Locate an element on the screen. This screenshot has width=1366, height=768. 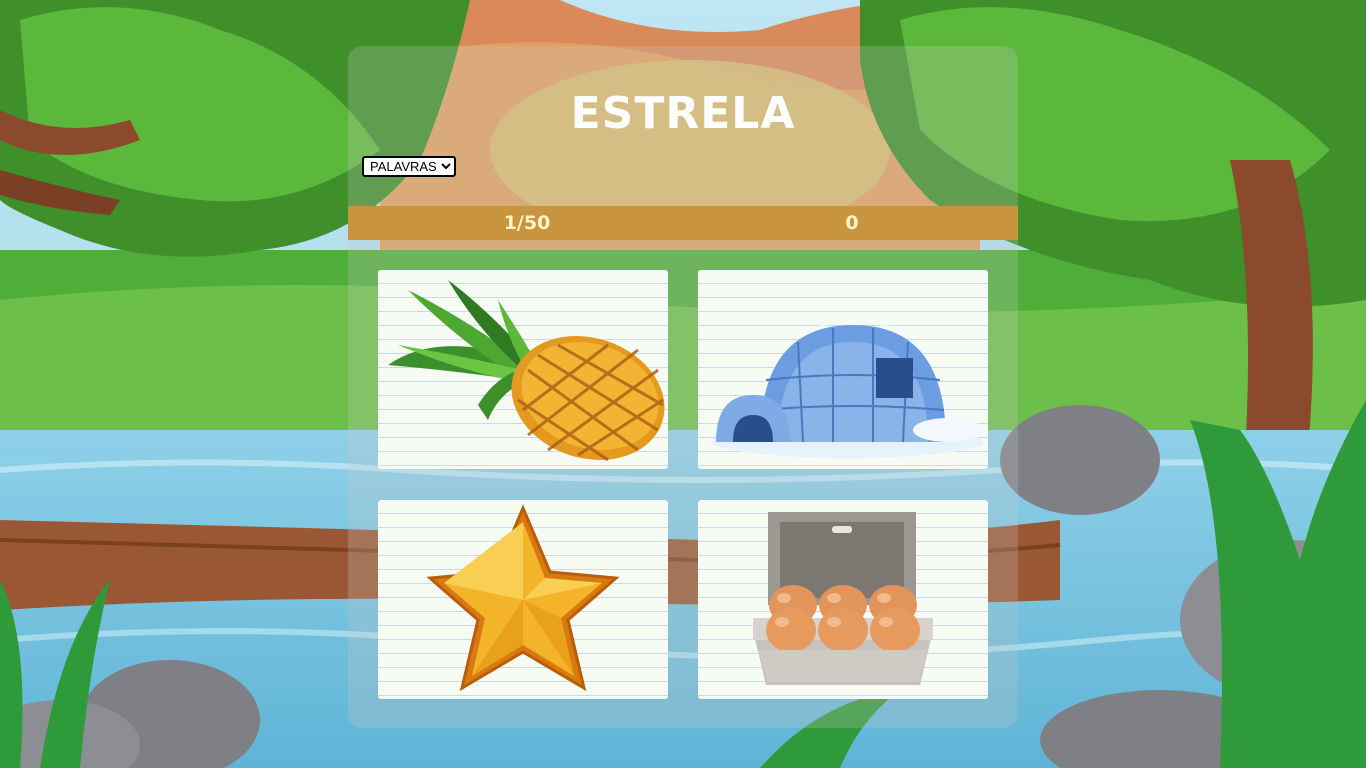
answer-card-pineapple is located at coordinates (523, 369).